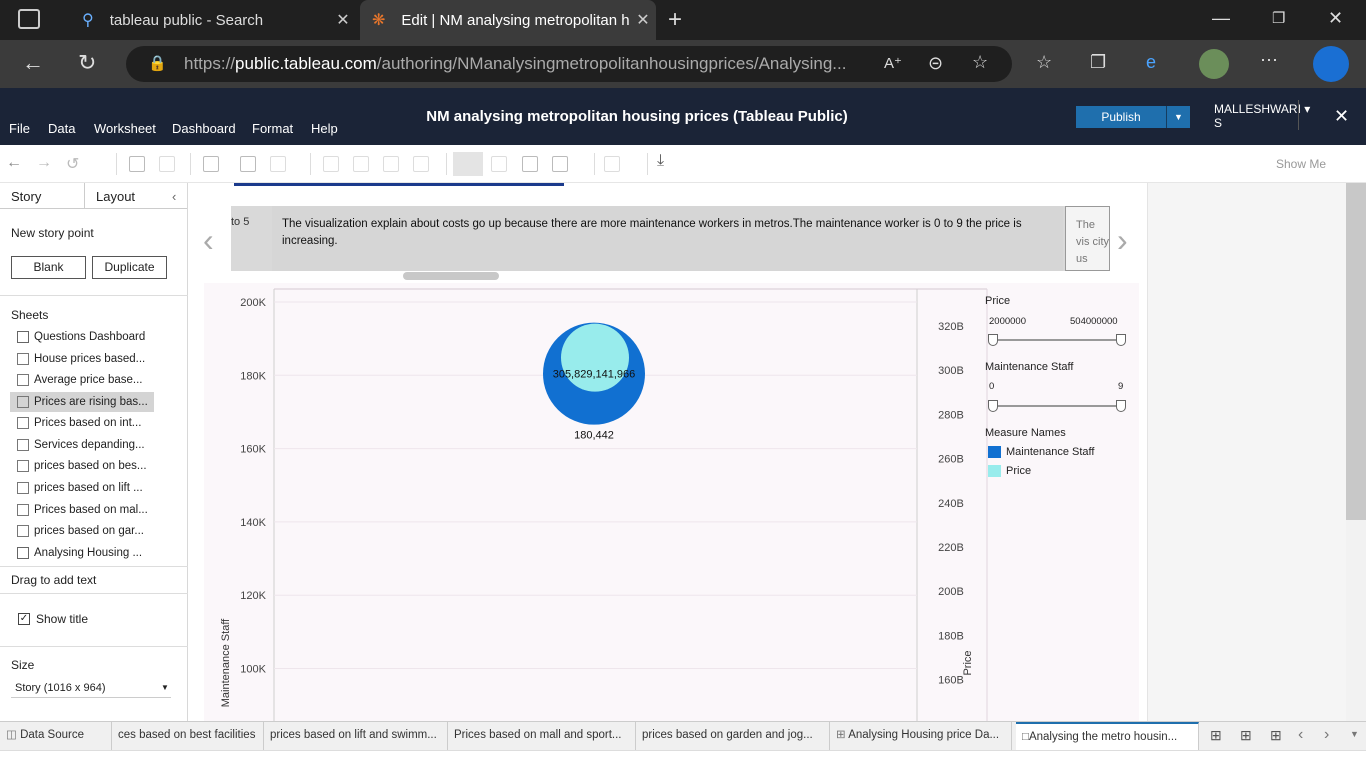 The width and height of the screenshot is (1366, 768). Describe the element at coordinates (91, 688) in the screenshot. I see `size-select: Story (1016 x 964) ▼` at that location.